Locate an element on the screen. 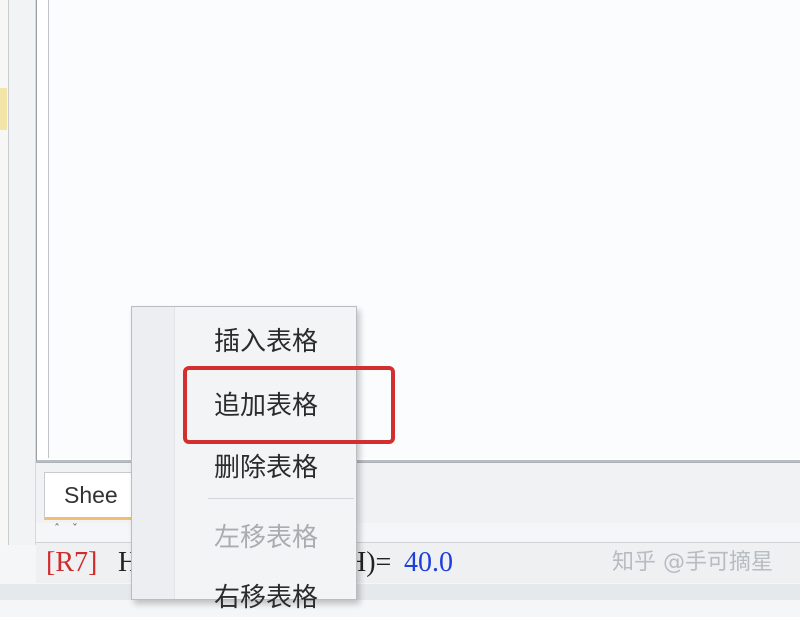 The height and width of the screenshot is (617, 800). menu-item-insert-table: 插入表格 is located at coordinates (284, 341).